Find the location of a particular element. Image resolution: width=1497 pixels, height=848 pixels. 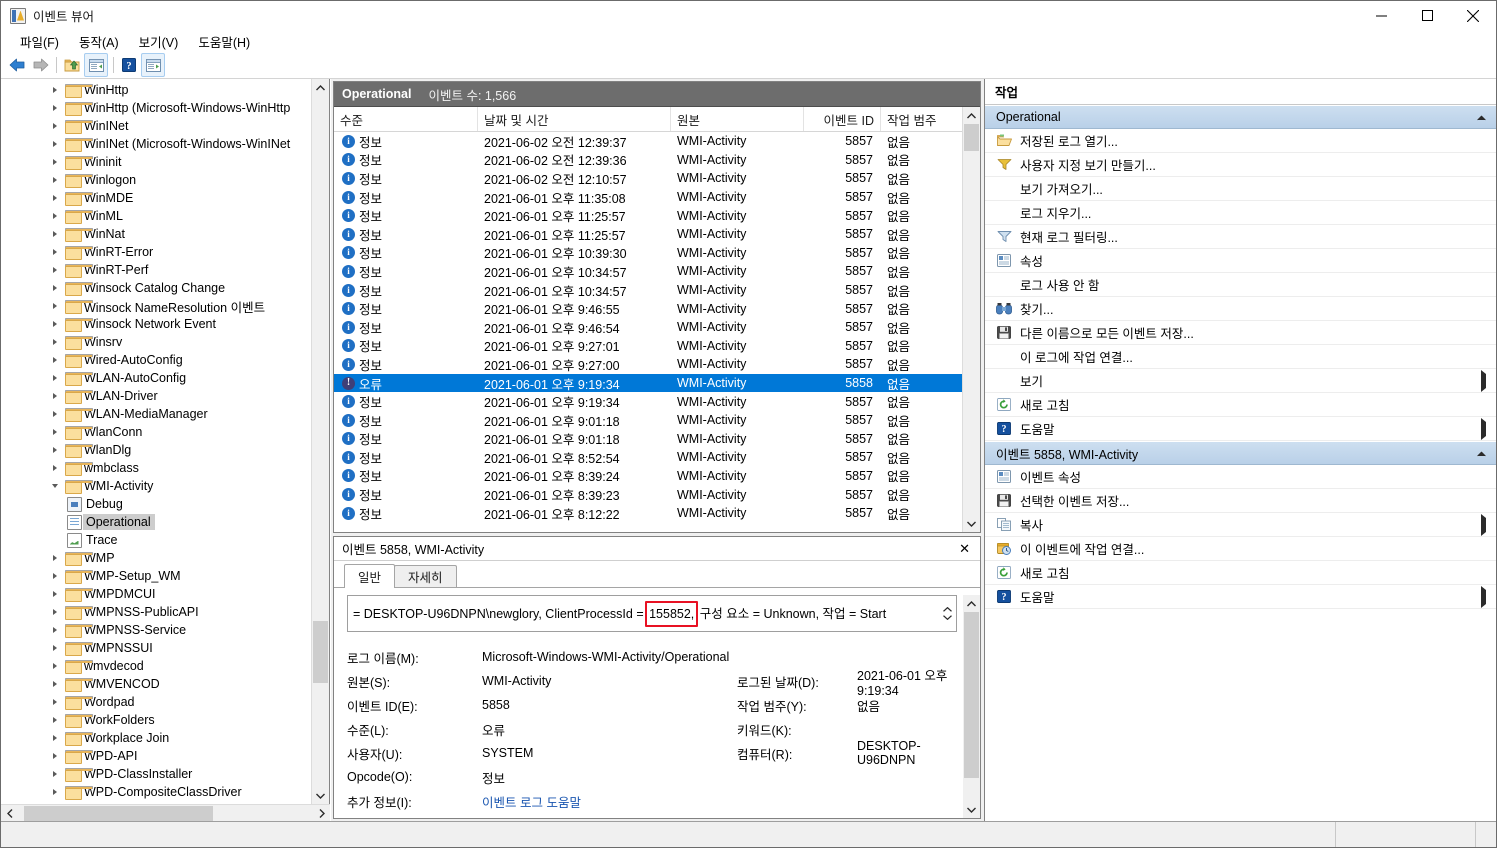

tree-node-winsrv: Winsrv is located at coordinates (156, 342).